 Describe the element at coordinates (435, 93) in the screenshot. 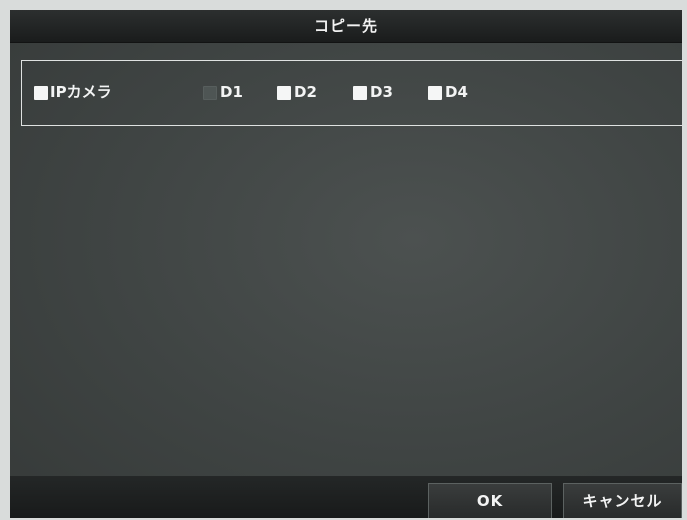

I see `channel-d4-checkbox` at that location.